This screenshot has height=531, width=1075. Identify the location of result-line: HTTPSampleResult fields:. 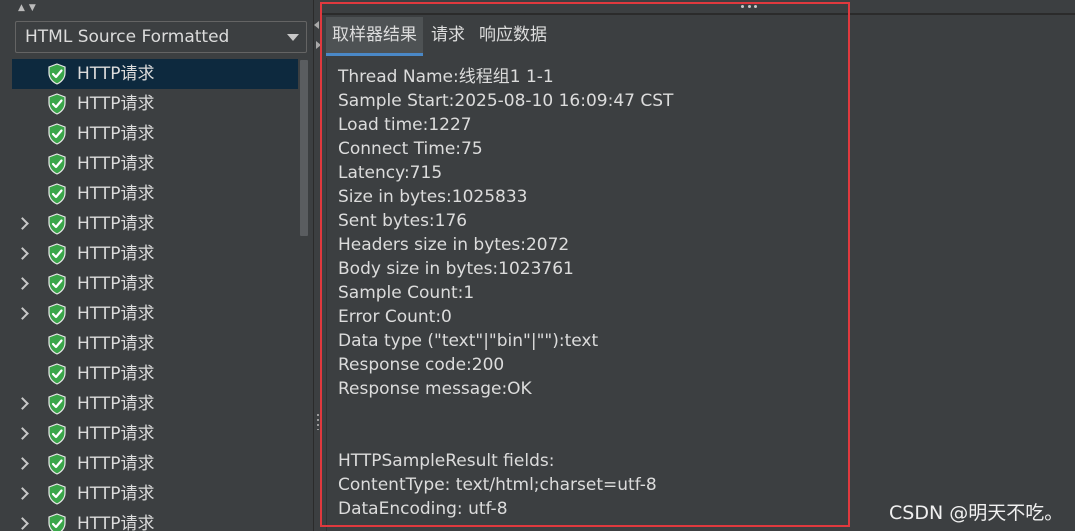
(446, 461).